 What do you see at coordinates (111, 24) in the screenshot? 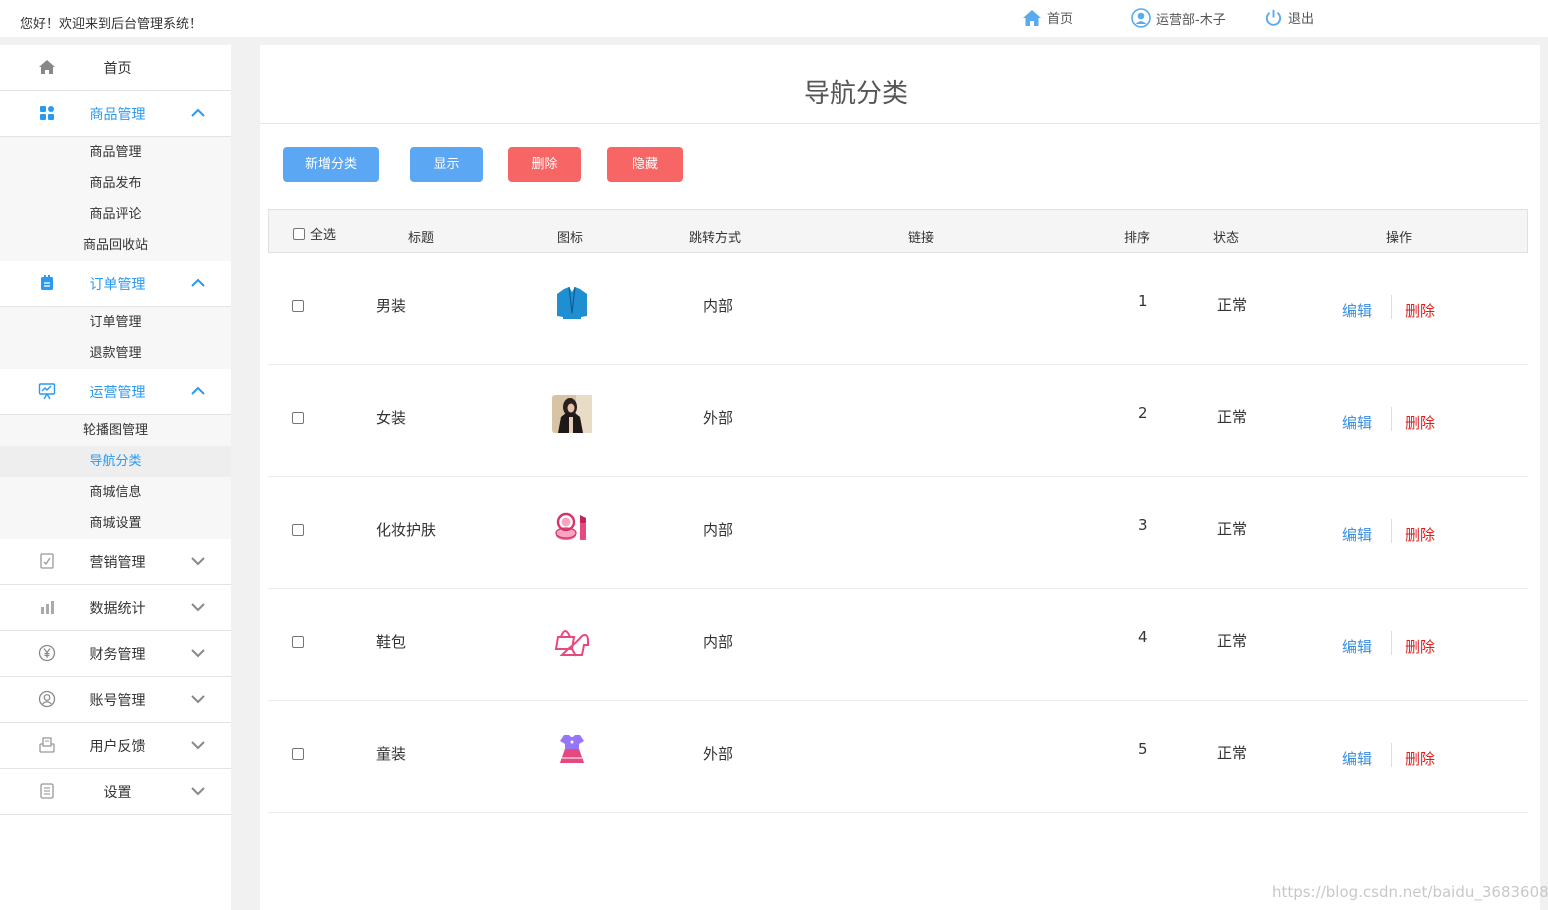
I see `welcome-text: 您好！欢迎来到后台管理系统！` at bounding box center [111, 24].